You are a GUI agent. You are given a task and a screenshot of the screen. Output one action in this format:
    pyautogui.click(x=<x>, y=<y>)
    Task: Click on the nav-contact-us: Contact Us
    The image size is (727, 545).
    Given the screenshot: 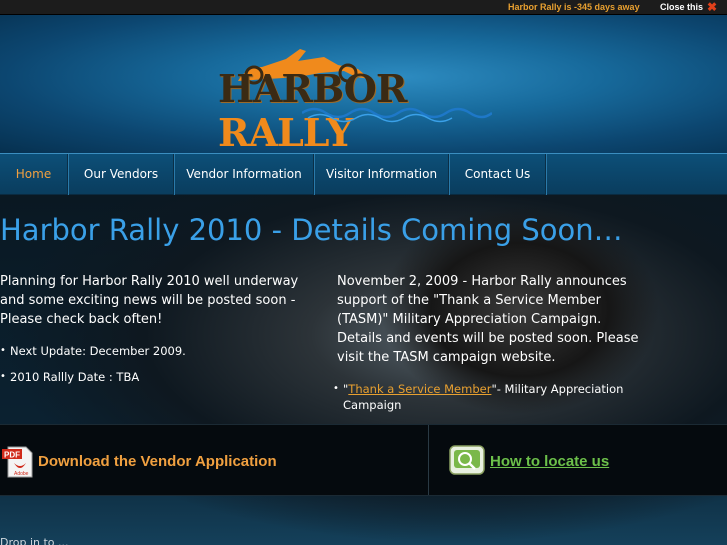 What is the action you would take?
    pyautogui.click(x=498, y=174)
    